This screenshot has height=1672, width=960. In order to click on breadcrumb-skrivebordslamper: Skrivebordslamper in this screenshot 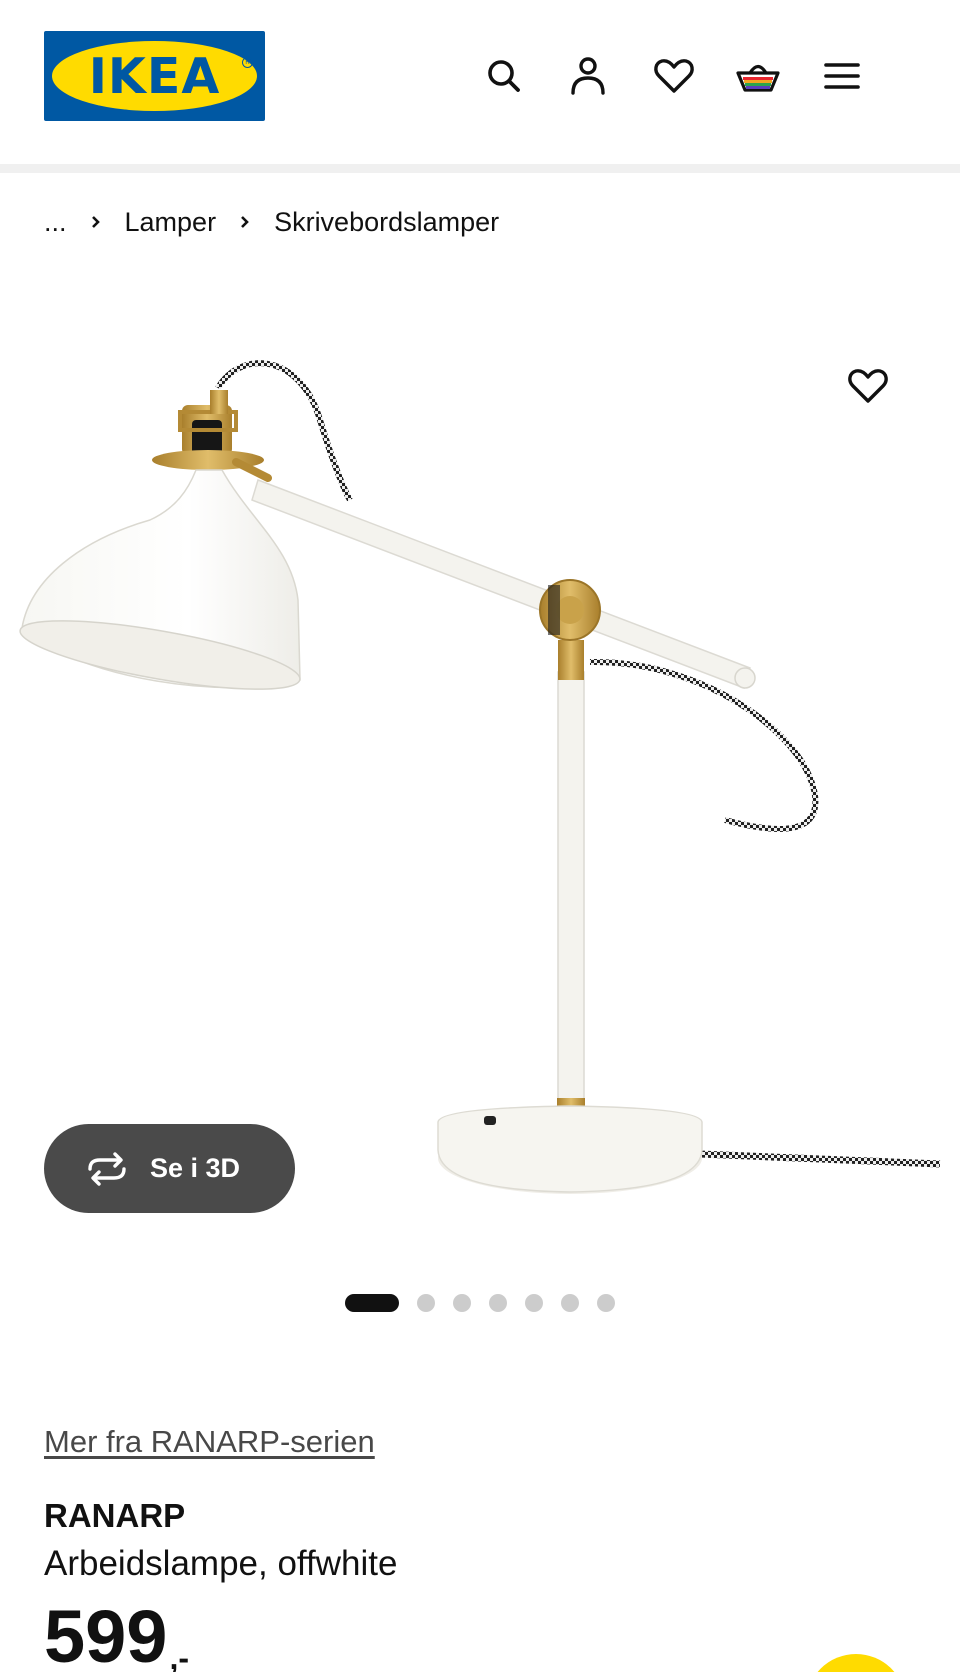, I will do `click(386, 222)`.